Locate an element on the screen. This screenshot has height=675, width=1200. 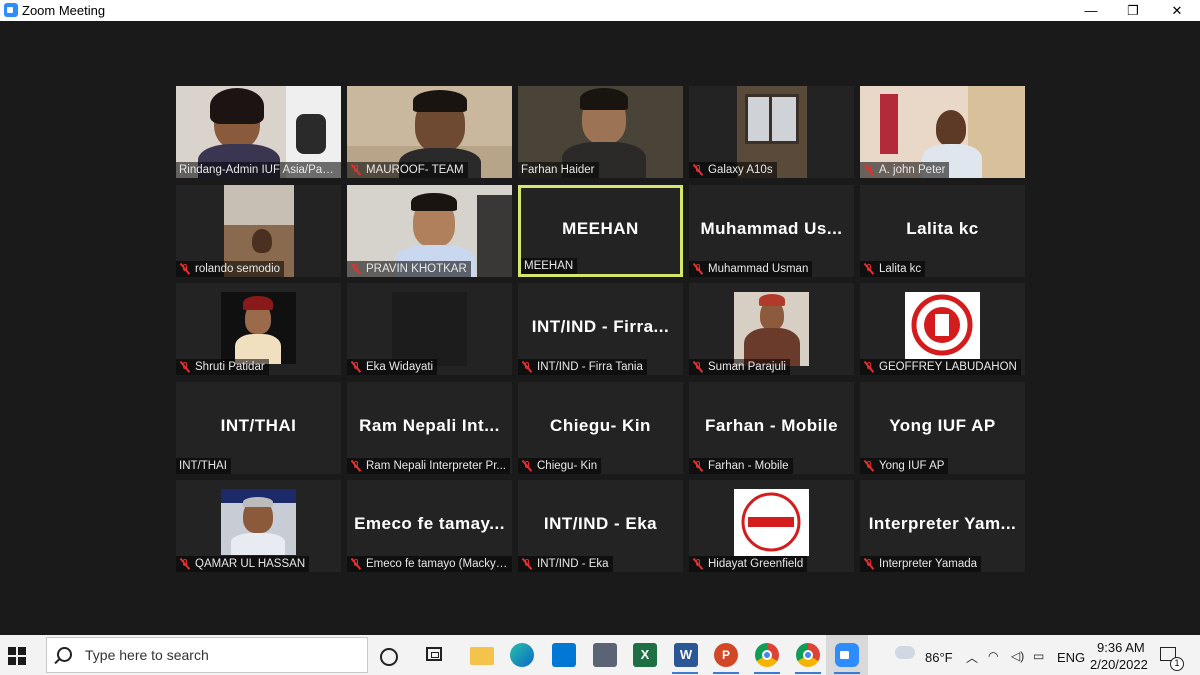
participant-tile: INT/THAI INT/THAI is located at coordinates (258, 427).